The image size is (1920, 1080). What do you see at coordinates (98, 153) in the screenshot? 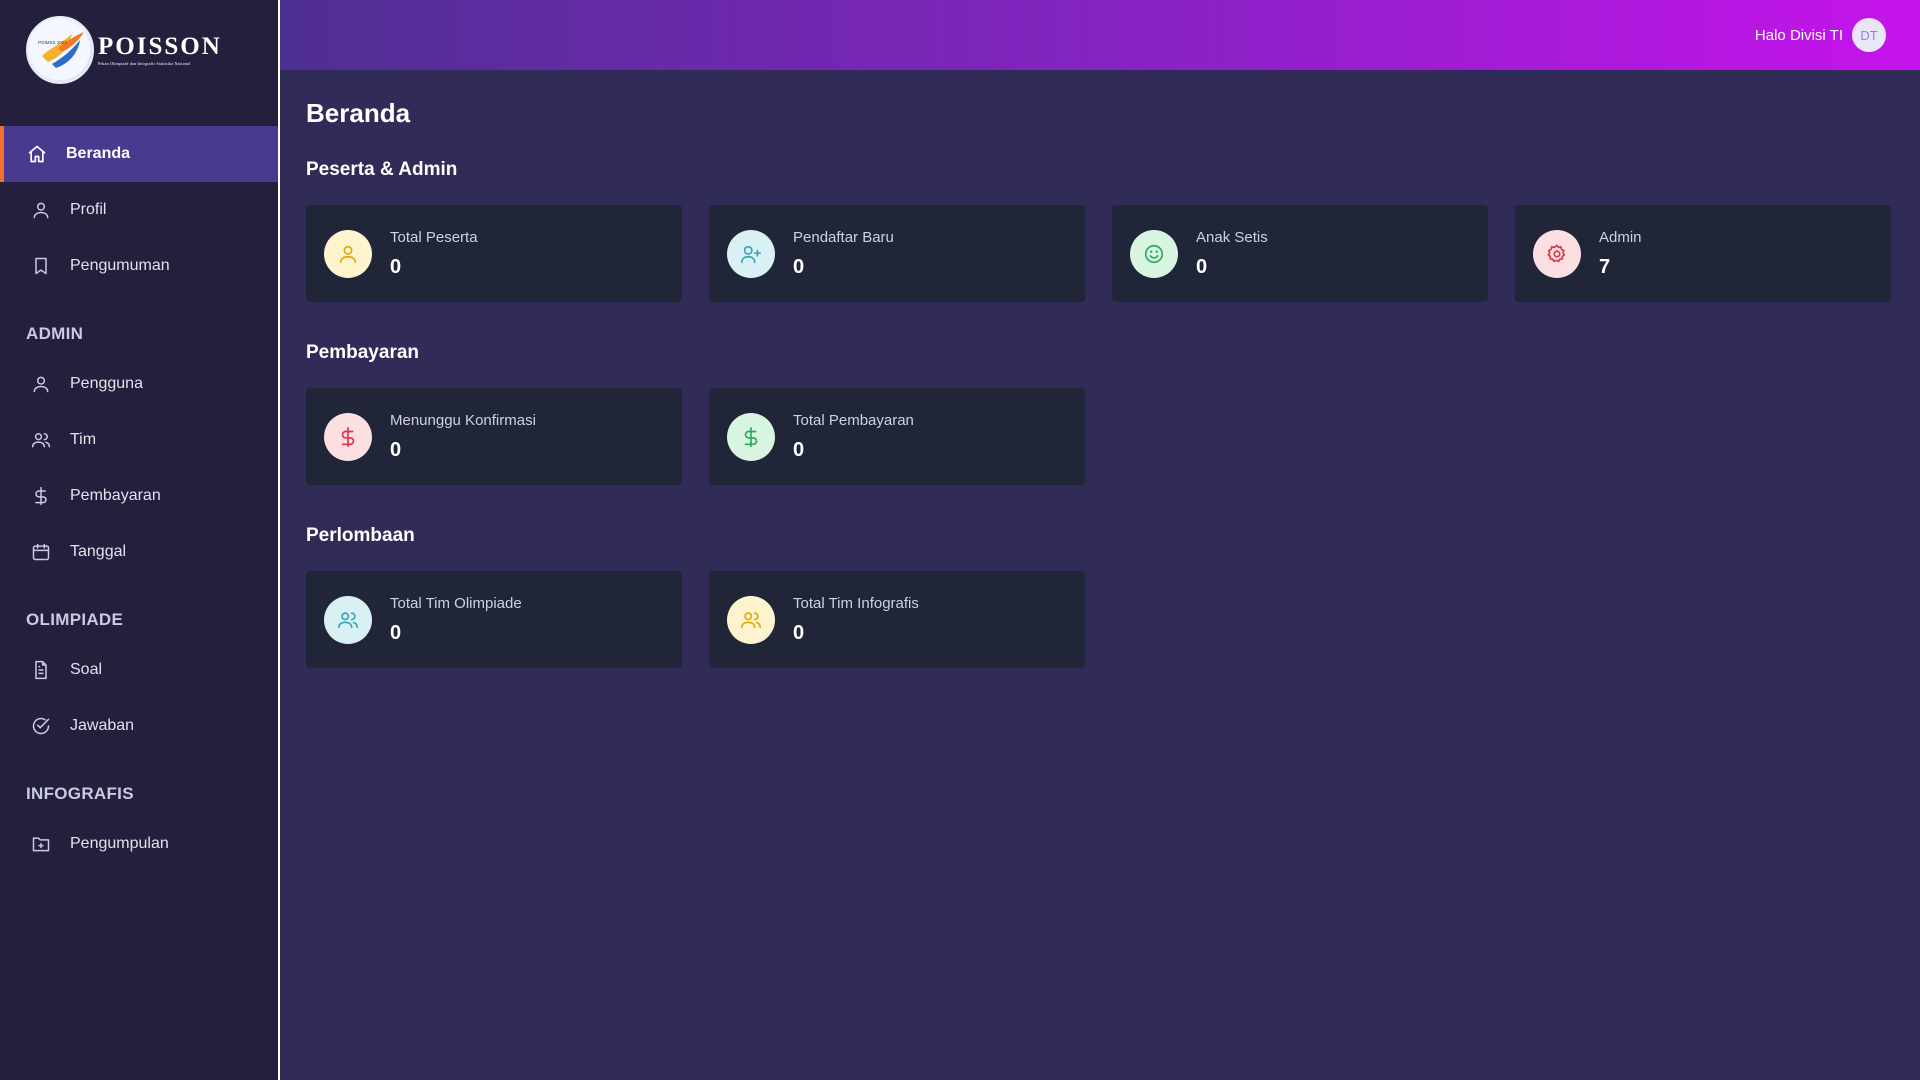
I see `sidebar-item-label: Beranda` at bounding box center [98, 153].